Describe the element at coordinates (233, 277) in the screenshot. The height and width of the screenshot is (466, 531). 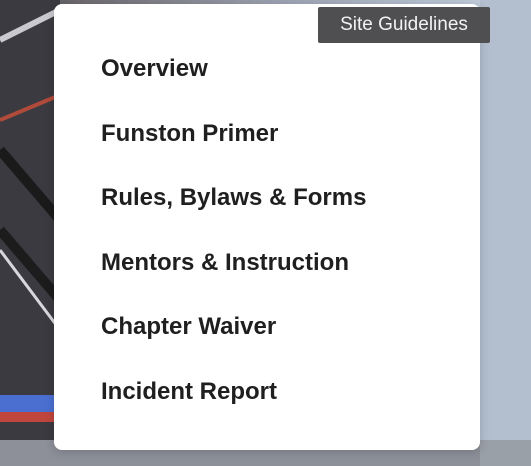
I see `menu-item-mentors-instruction: Mentors & Instruction` at that location.